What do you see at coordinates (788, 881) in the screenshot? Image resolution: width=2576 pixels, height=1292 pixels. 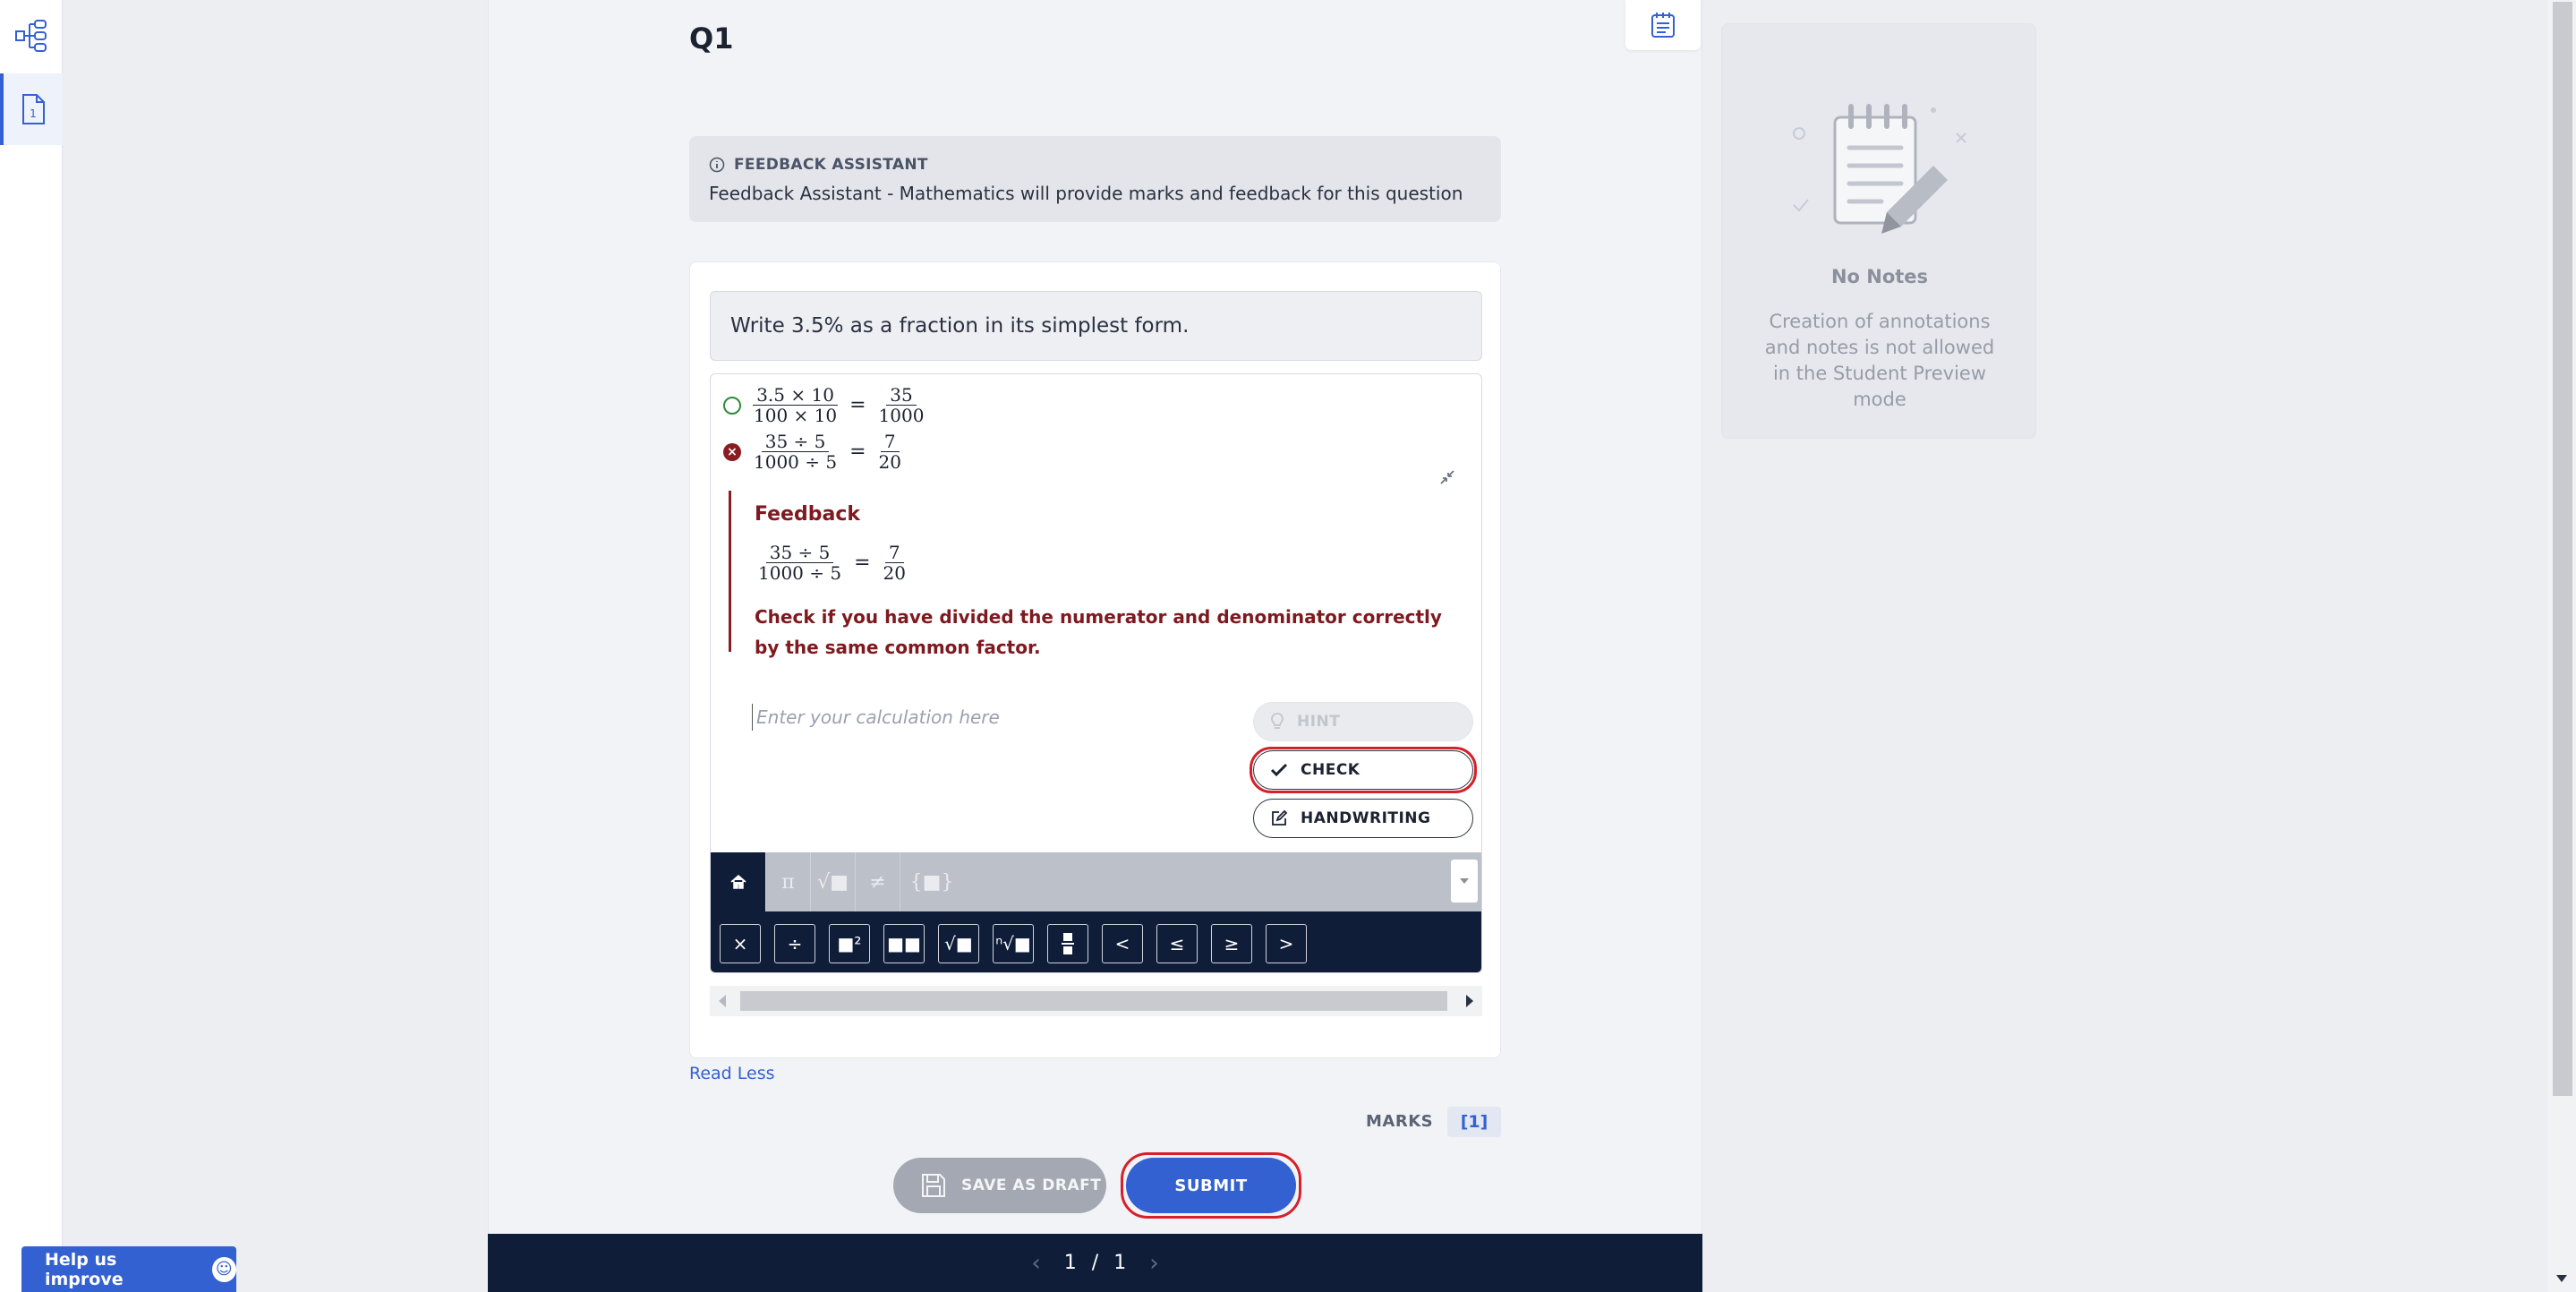 I see `keyboard-tab-greek: π` at bounding box center [788, 881].